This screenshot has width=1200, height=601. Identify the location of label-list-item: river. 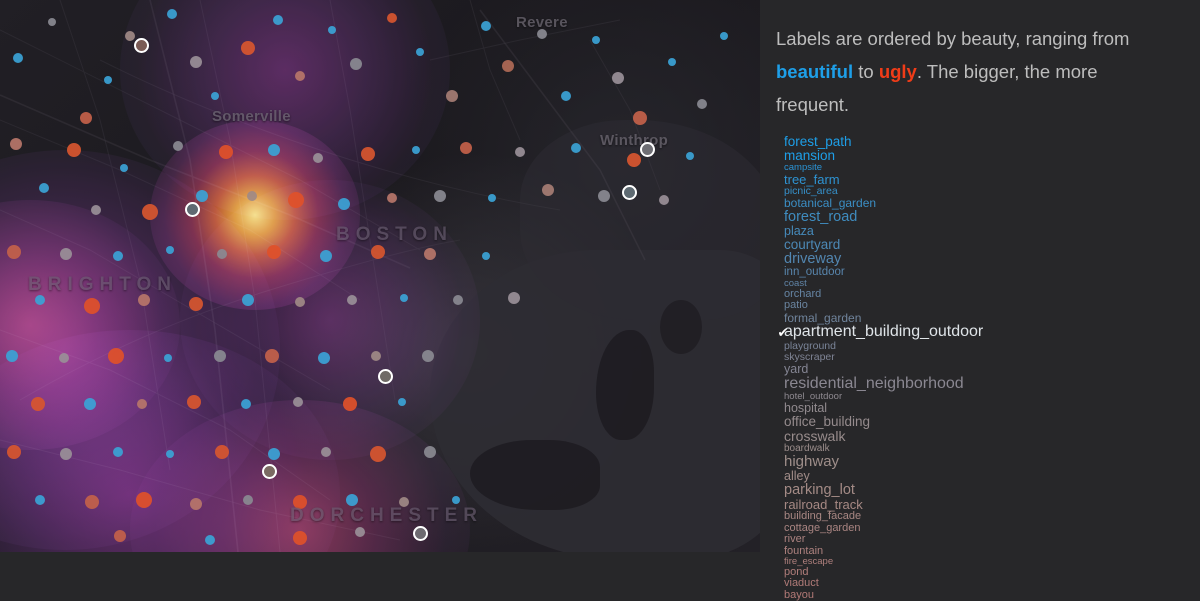
(980, 539).